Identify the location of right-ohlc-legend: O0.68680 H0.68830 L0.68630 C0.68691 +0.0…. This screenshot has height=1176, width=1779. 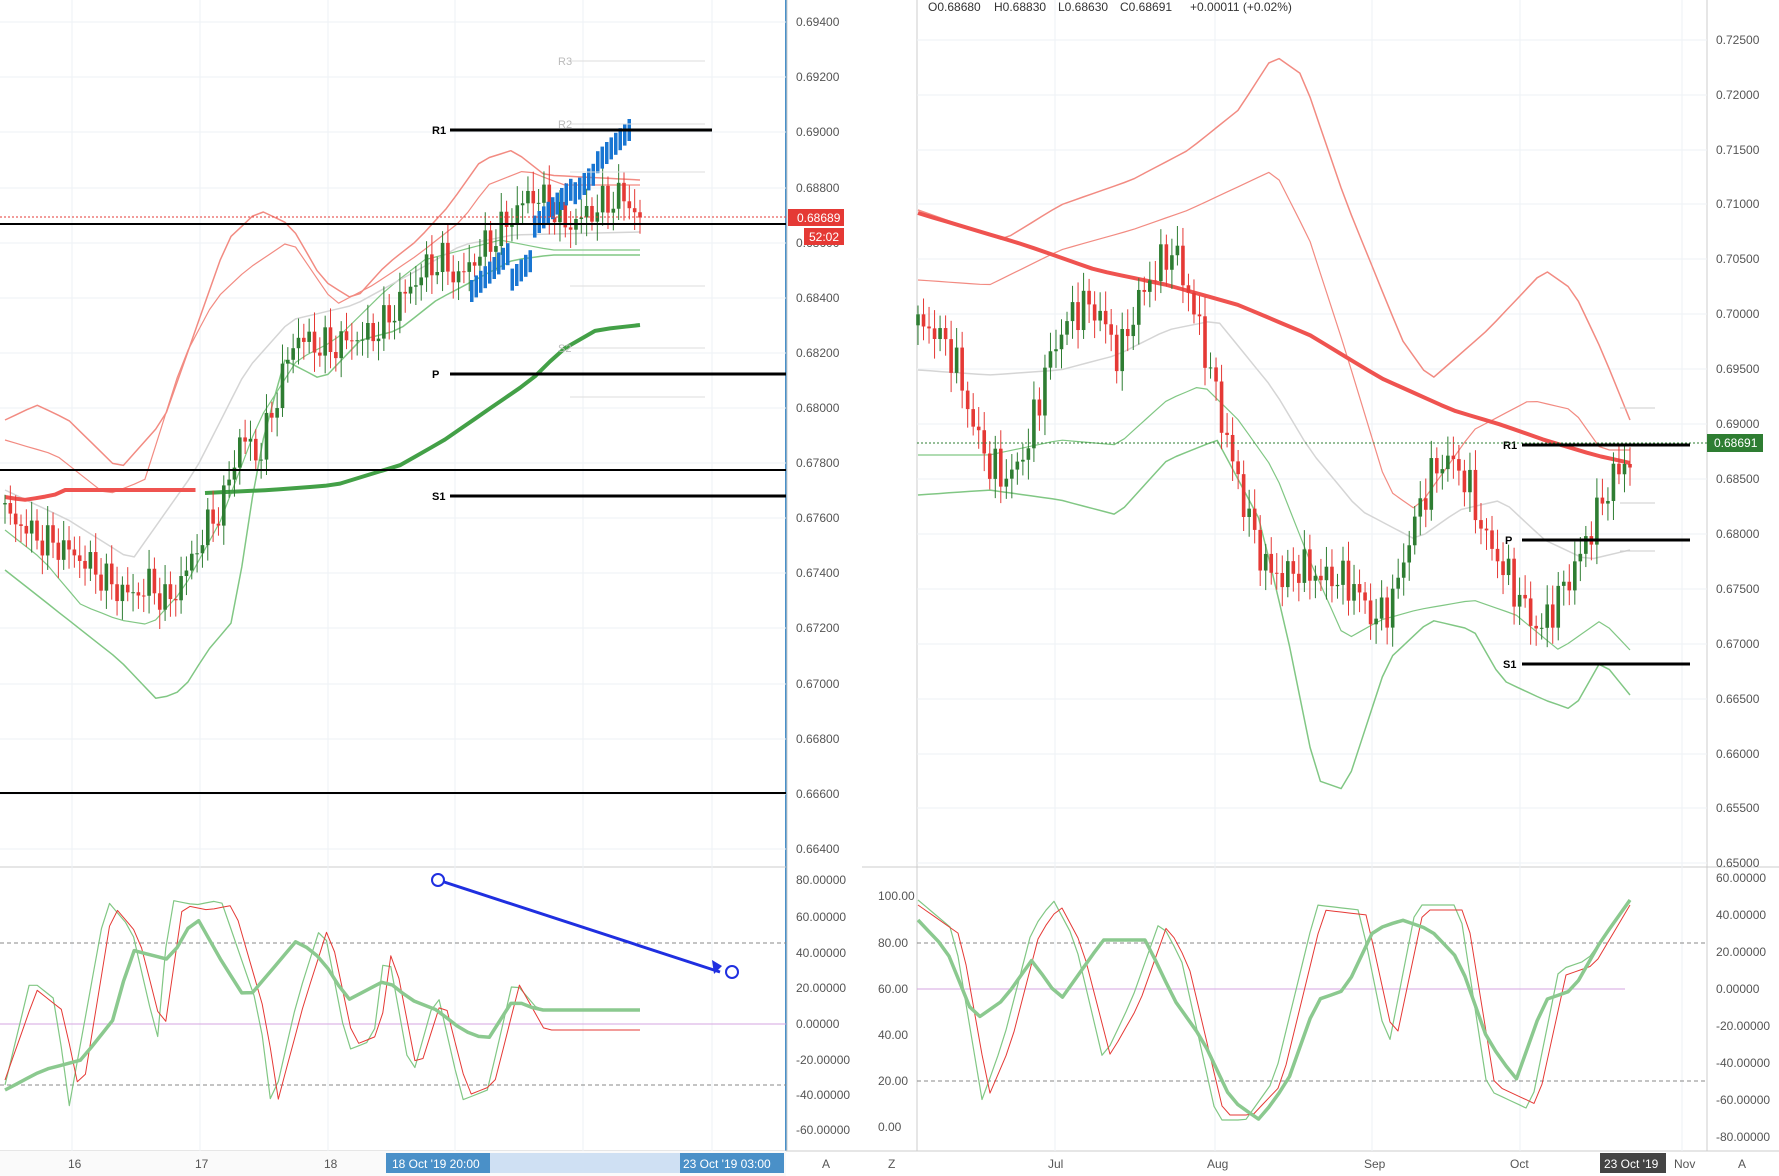
(1110, 7).